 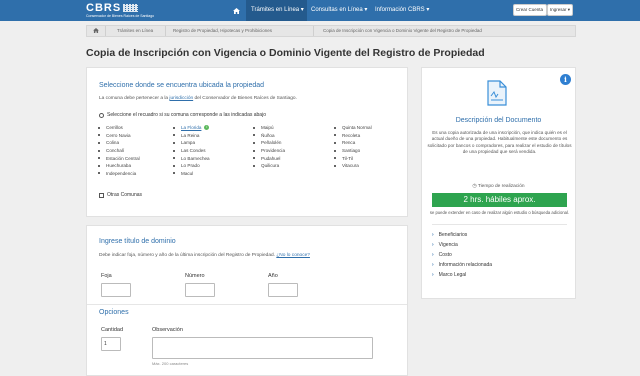 What do you see at coordinates (474, 186) in the screenshot?
I see `clock-icon: ◷` at bounding box center [474, 186].